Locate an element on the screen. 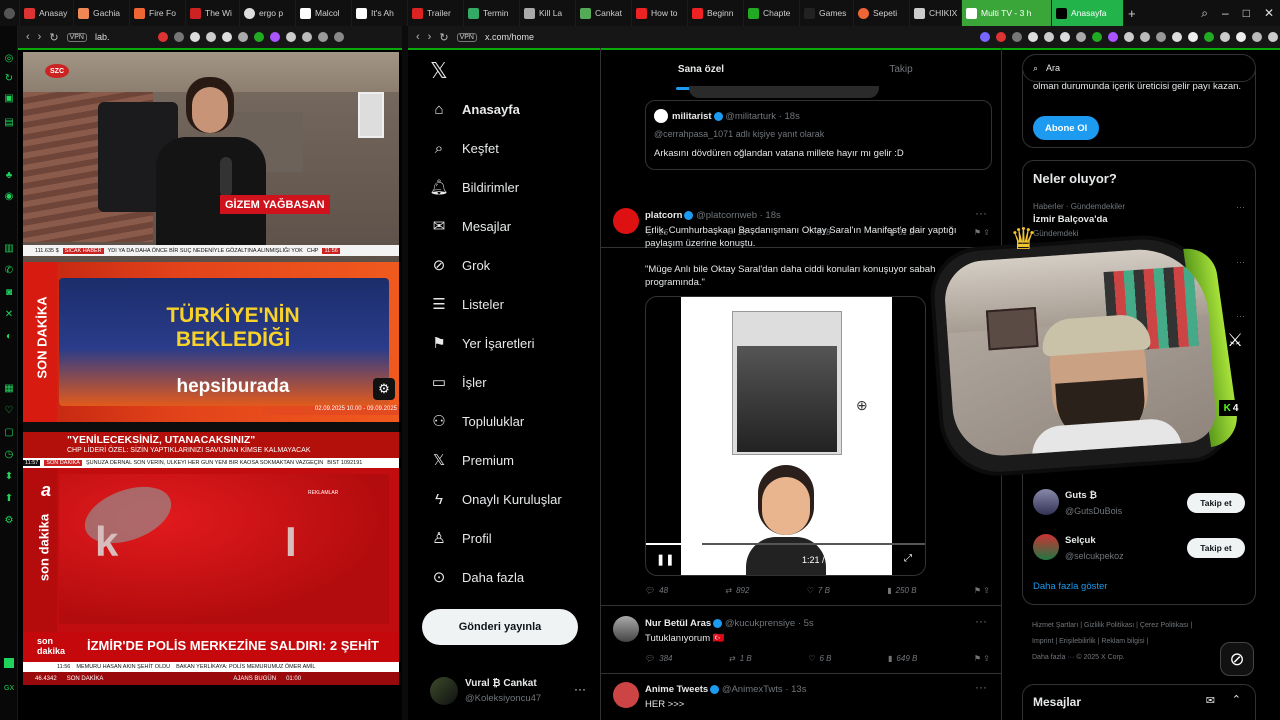 Image resolution: width=1280 pixels, height=720 pixels. tab: The Wi is located at coordinates (213, 13).